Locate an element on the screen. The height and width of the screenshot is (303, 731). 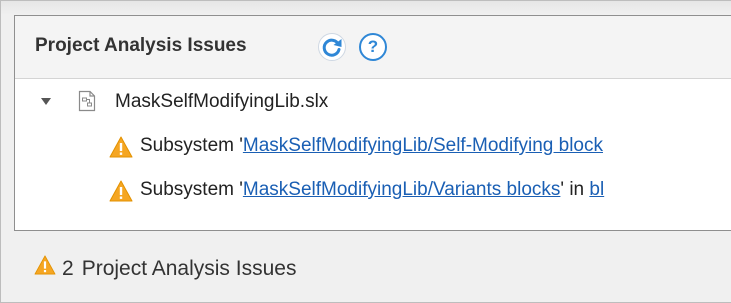
refresh-icon is located at coordinates (332, 47).